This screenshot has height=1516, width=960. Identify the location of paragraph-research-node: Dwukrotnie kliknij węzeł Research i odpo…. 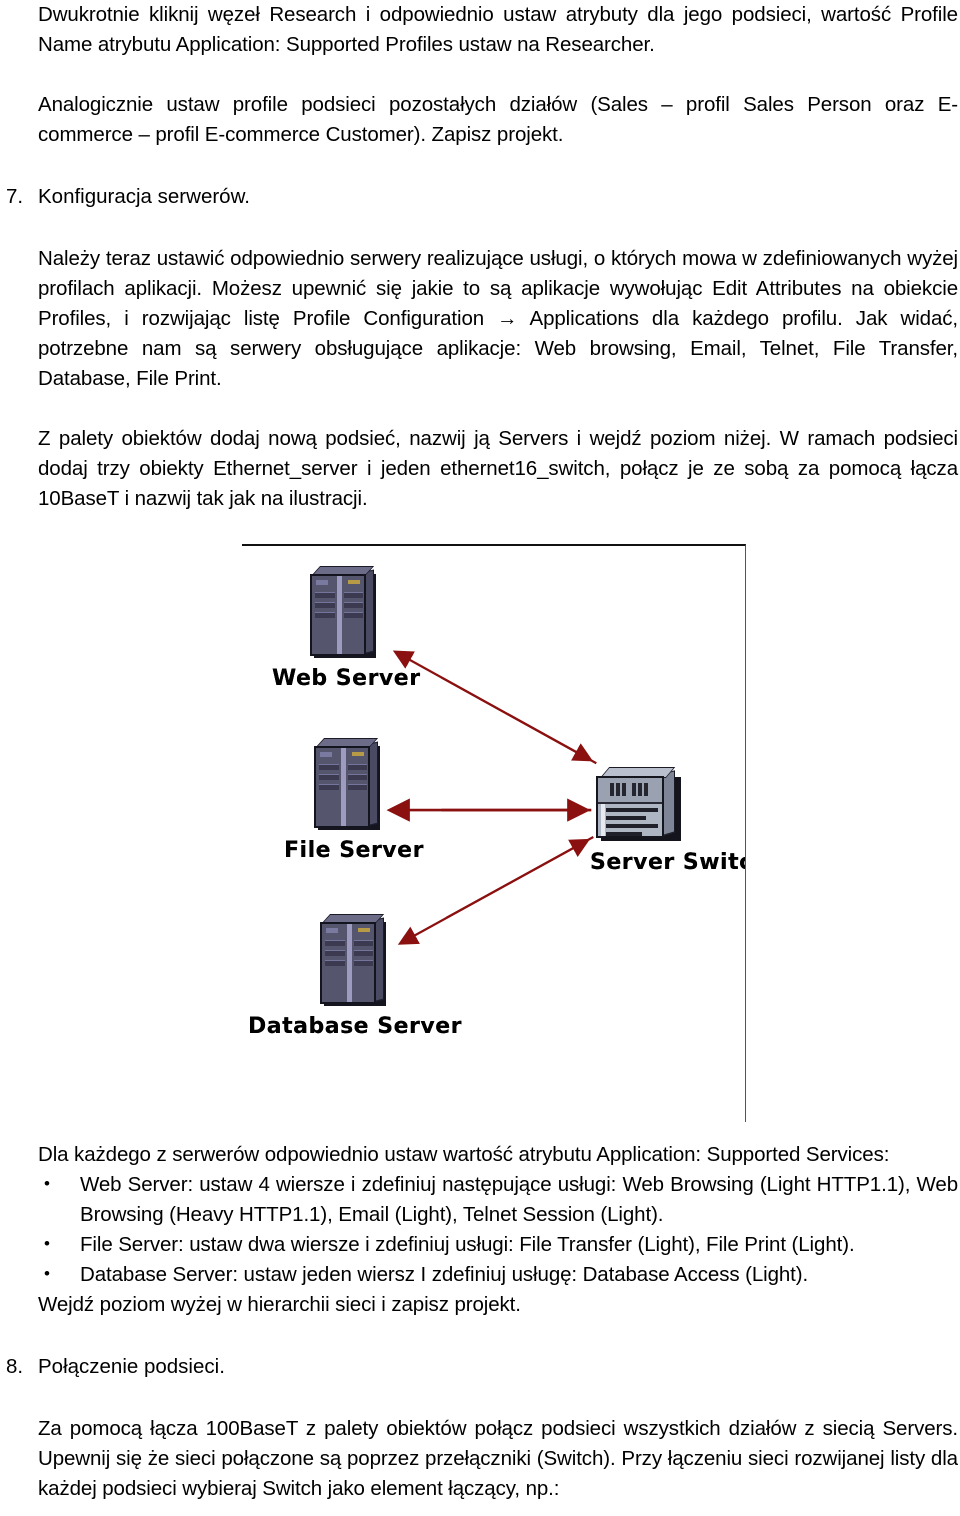
(498, 29).